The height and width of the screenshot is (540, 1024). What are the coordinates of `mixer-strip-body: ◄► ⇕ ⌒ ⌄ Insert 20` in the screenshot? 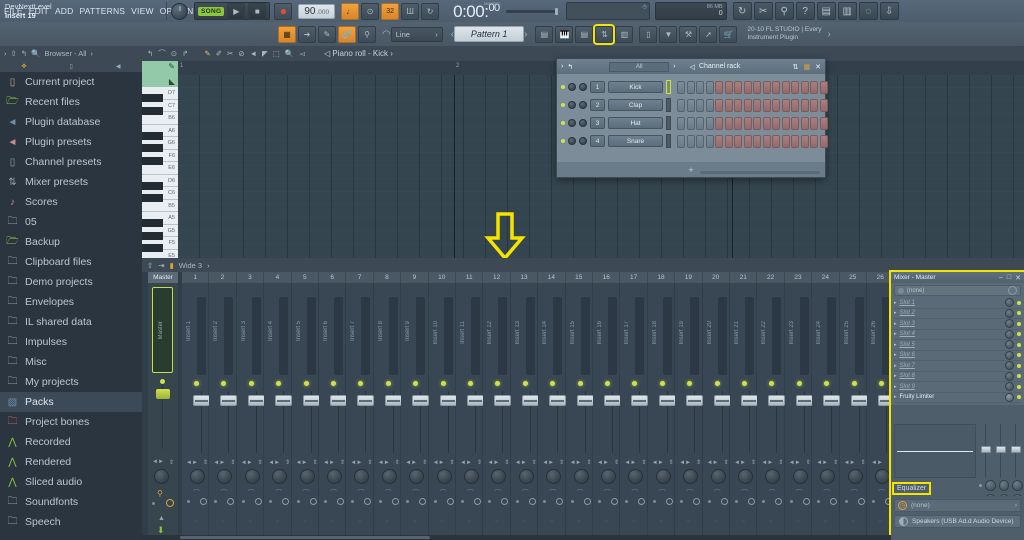 It's located at (716, 411).